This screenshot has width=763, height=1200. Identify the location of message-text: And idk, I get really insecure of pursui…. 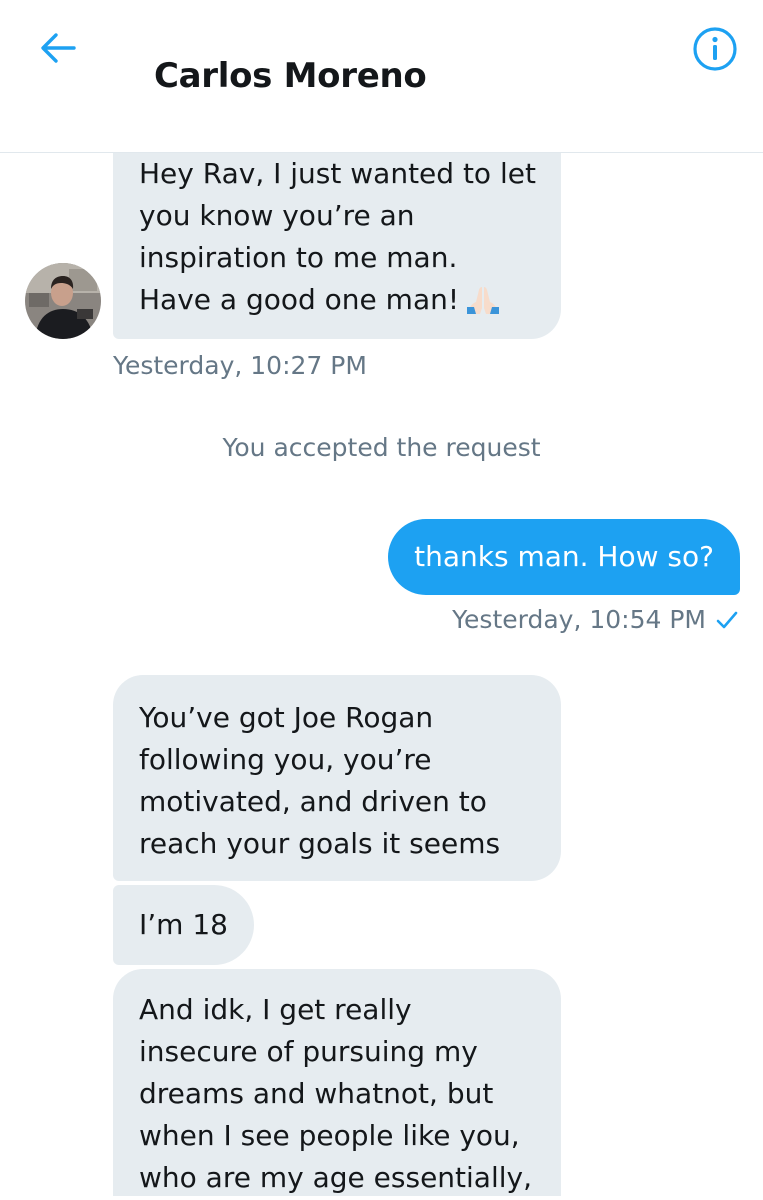
(335, 1093).